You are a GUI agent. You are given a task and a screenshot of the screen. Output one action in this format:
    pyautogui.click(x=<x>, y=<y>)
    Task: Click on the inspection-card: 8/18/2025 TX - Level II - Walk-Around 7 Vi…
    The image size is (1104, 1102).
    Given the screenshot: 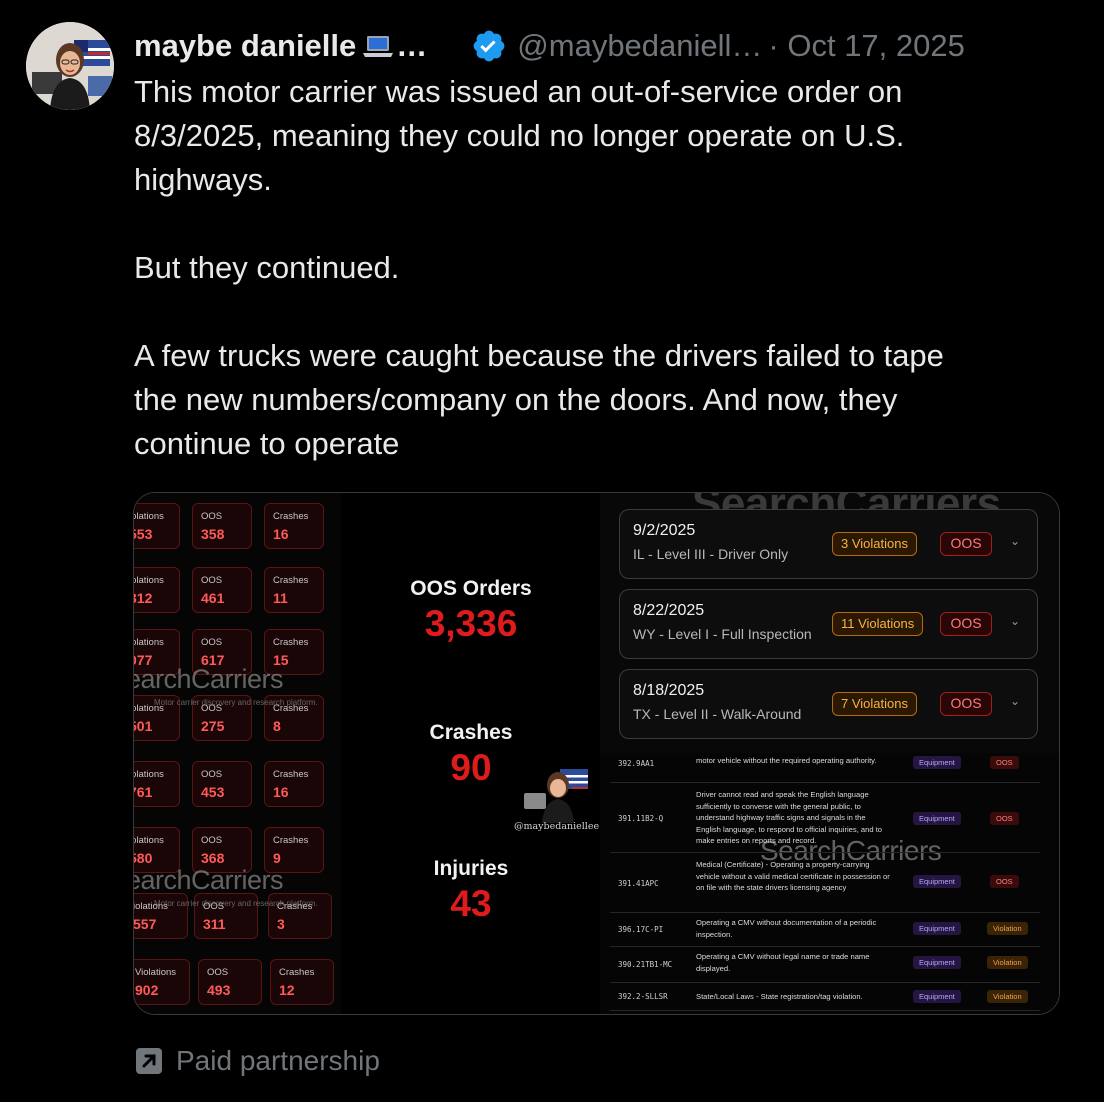 What is the action you would take?
    pyautogui.click(x=828, y=704)
    